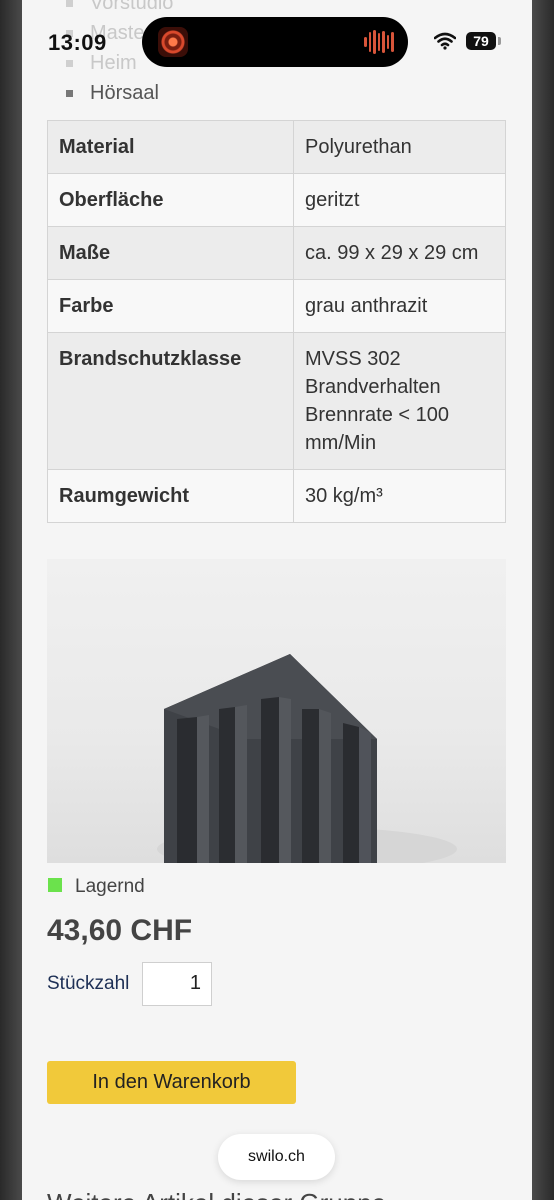  I want to click on wifi-icon, so click(445, 41).